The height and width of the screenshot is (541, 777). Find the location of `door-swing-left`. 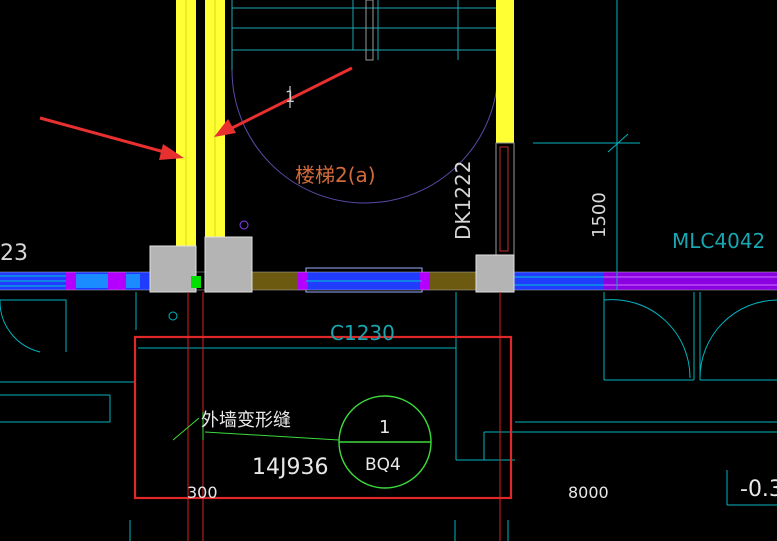

door-swing-left is located at coordinates (33, 325).